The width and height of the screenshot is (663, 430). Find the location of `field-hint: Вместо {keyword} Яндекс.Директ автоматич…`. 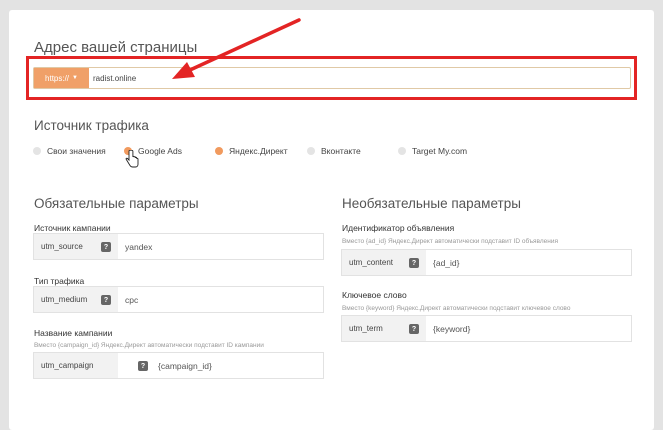

field-hint: Вместо {keyword} Яндекс.Директ автоматич… is located at coordinates (456, 308).